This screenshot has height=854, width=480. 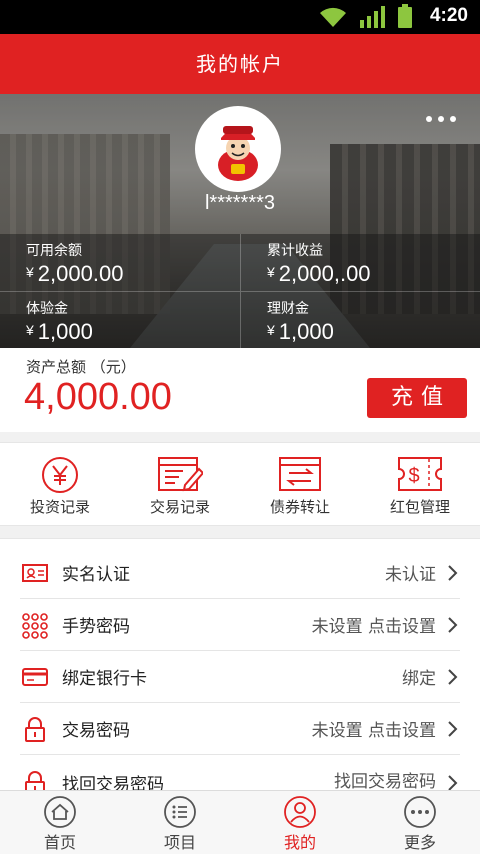 I want to click on stat-total-earnings: 累计收益 ¥2,000,.00, so click(x=360, y=262).